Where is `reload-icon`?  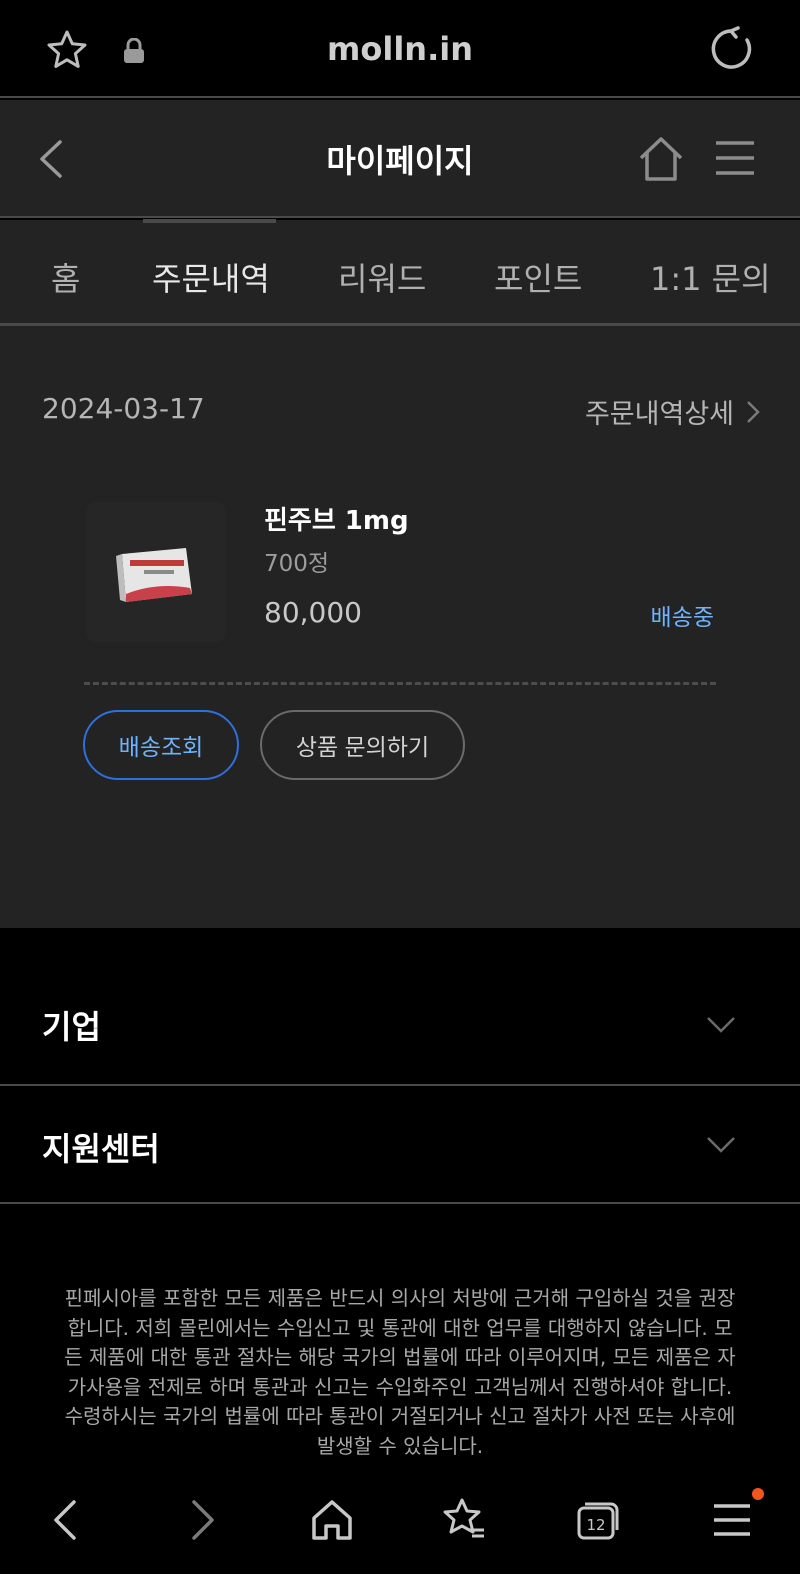 reload-icon is located at coordinates (731, 49).